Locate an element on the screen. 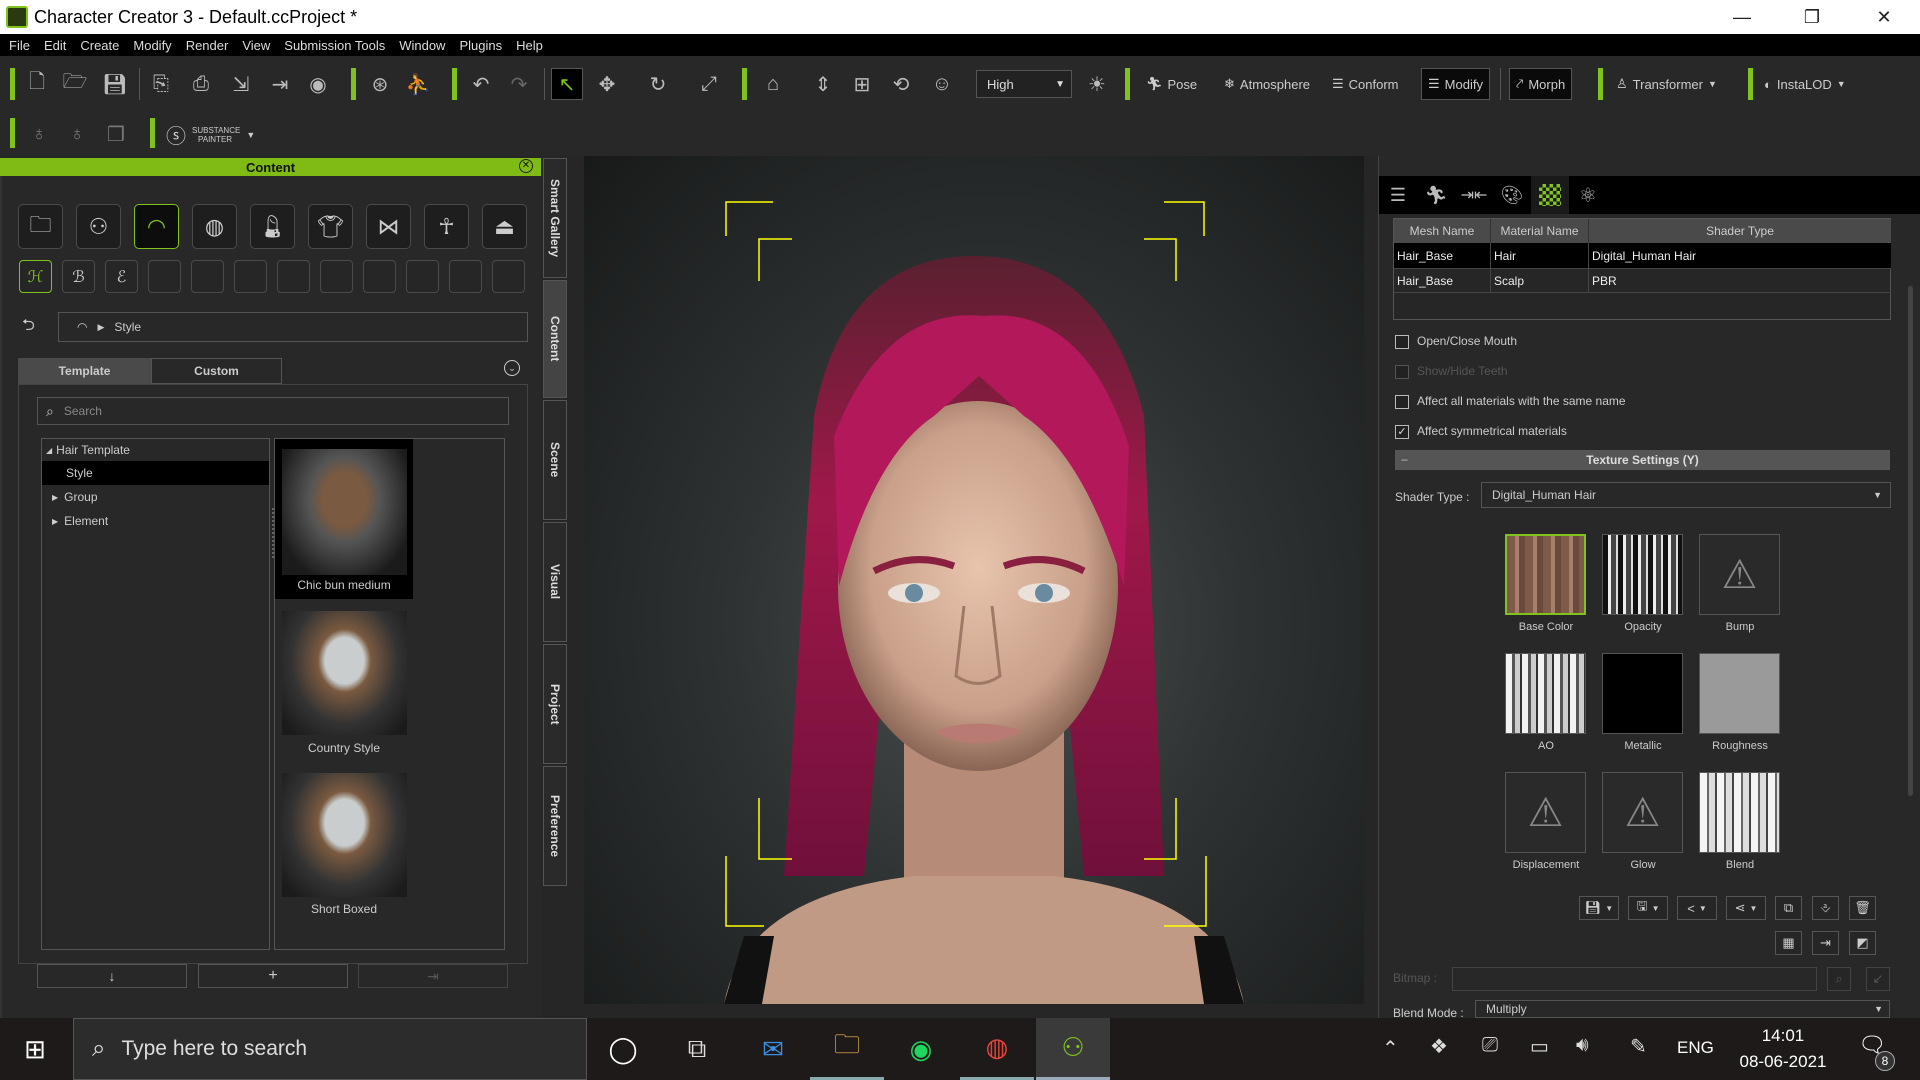 The height and width of the screenshot is (1080, 1920). move-tool-icon: ✥ is located at coordinates (607, 84).